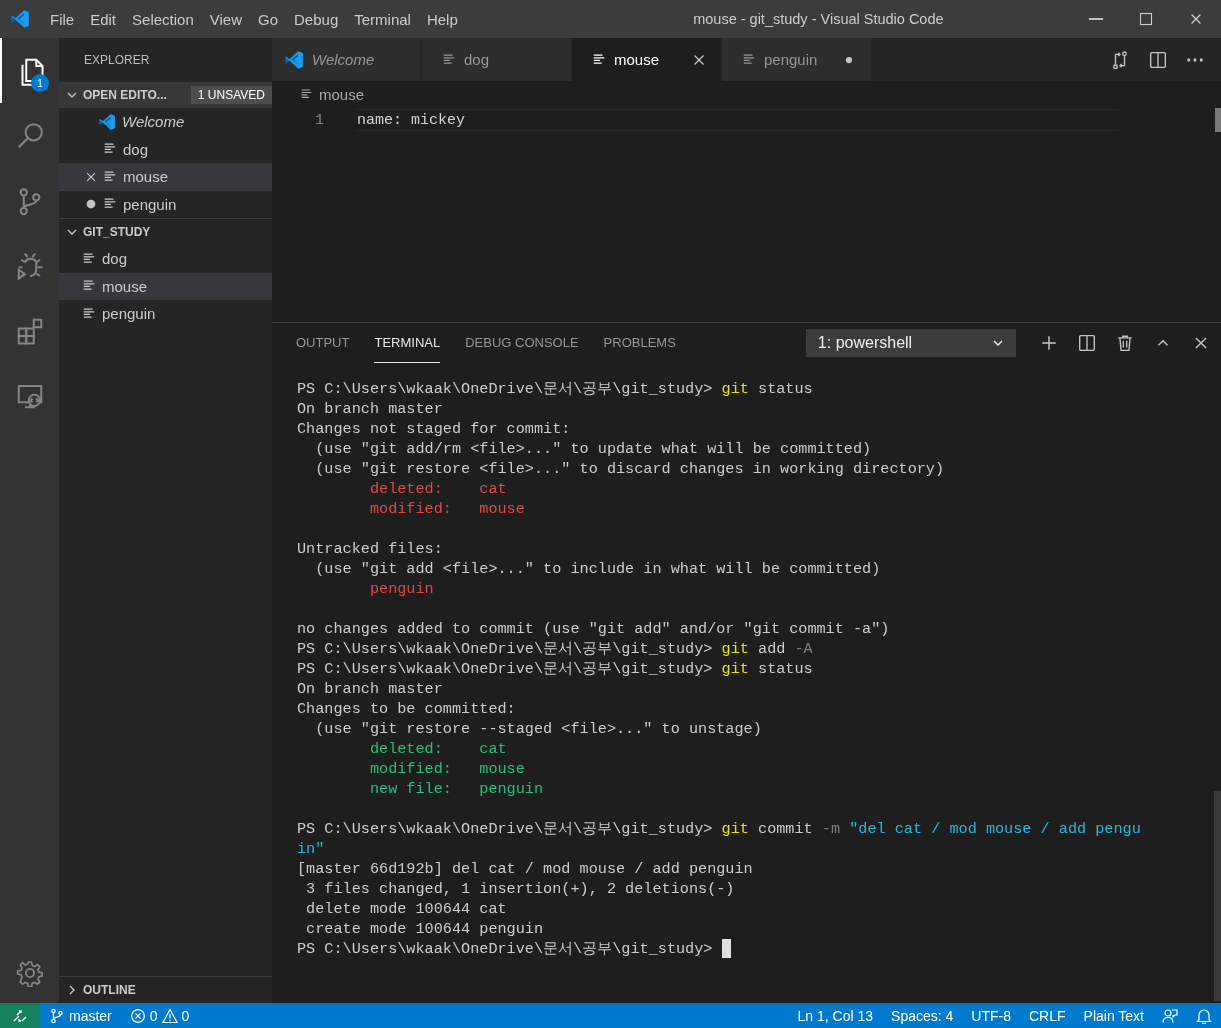 This screenshot has width=1221, height=1028. Describe the element at coordinates (225, 19) in the screenshot. I see `menu-item: View` at that location.